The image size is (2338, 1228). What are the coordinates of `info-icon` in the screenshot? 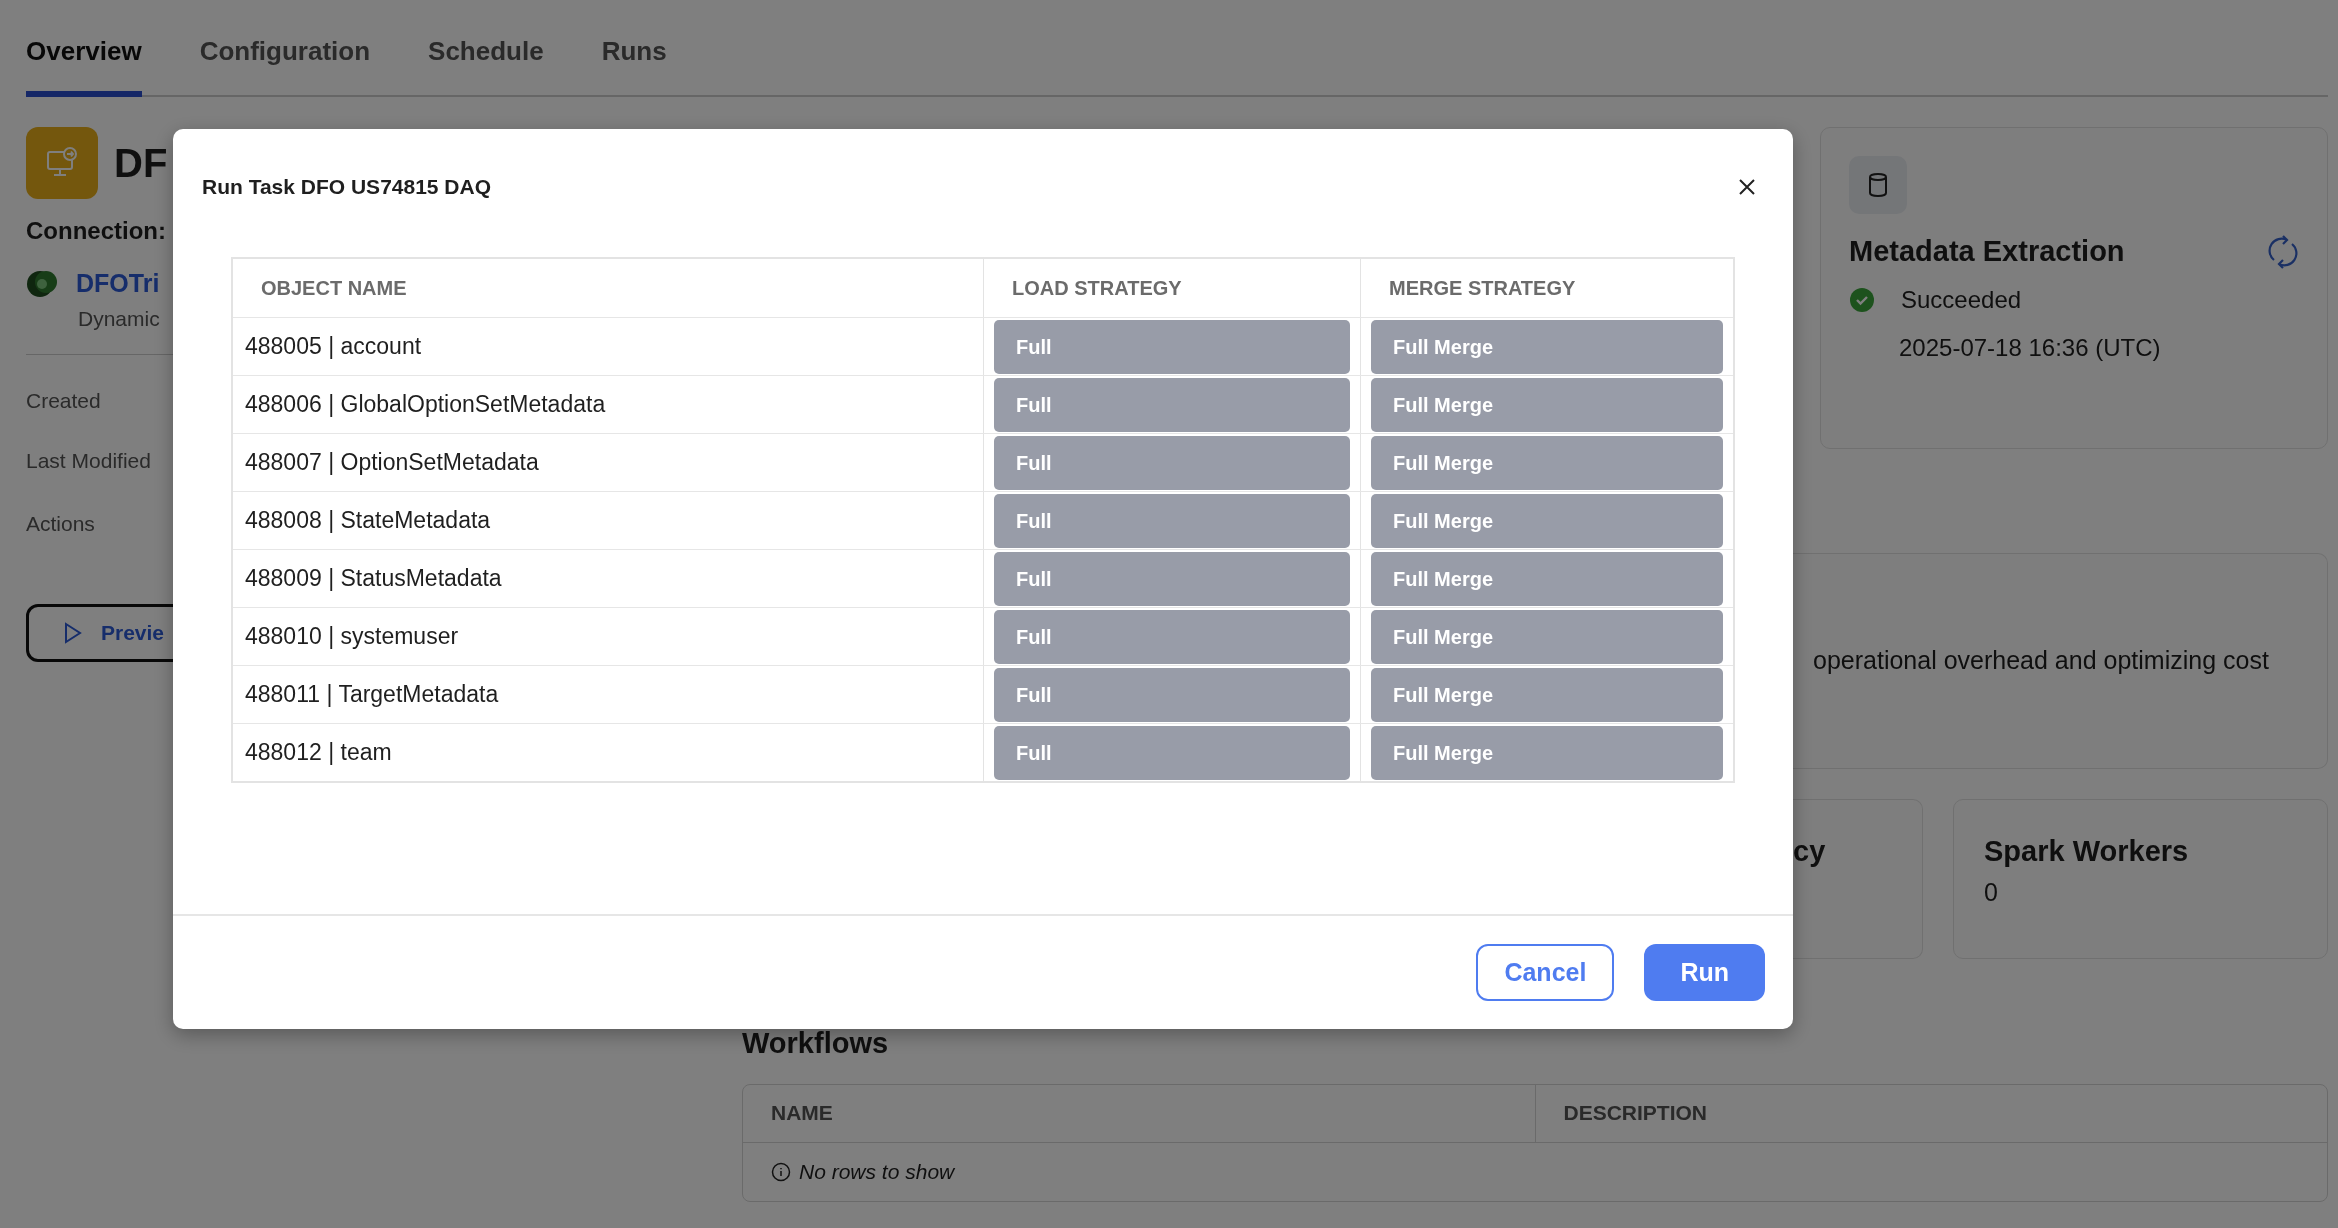 It's located at (781, 1171).